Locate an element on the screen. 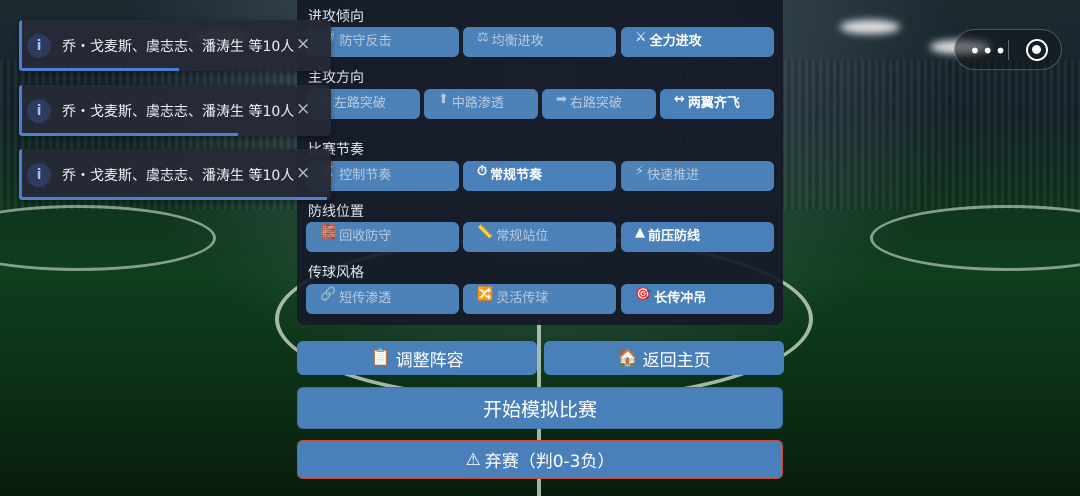  adjust-lineup-button: 📋 调整阵容 is located at coordinates (417, 358).